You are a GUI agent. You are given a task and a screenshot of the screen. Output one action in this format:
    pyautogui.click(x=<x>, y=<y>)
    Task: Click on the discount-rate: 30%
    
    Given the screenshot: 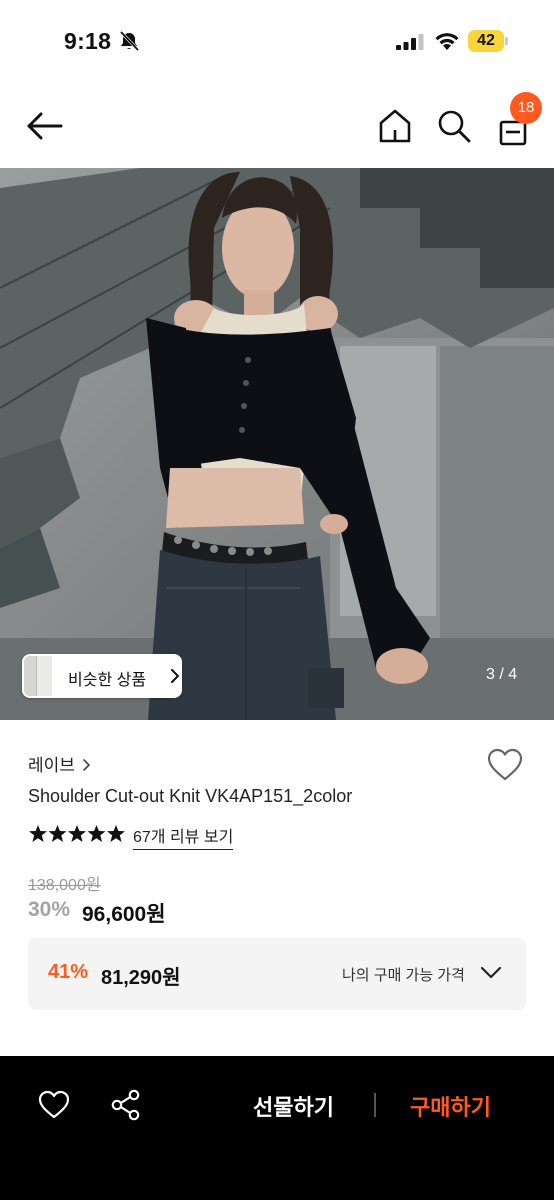 What is the action you would take?
    pyautogui.click(x=49, y=909)
    